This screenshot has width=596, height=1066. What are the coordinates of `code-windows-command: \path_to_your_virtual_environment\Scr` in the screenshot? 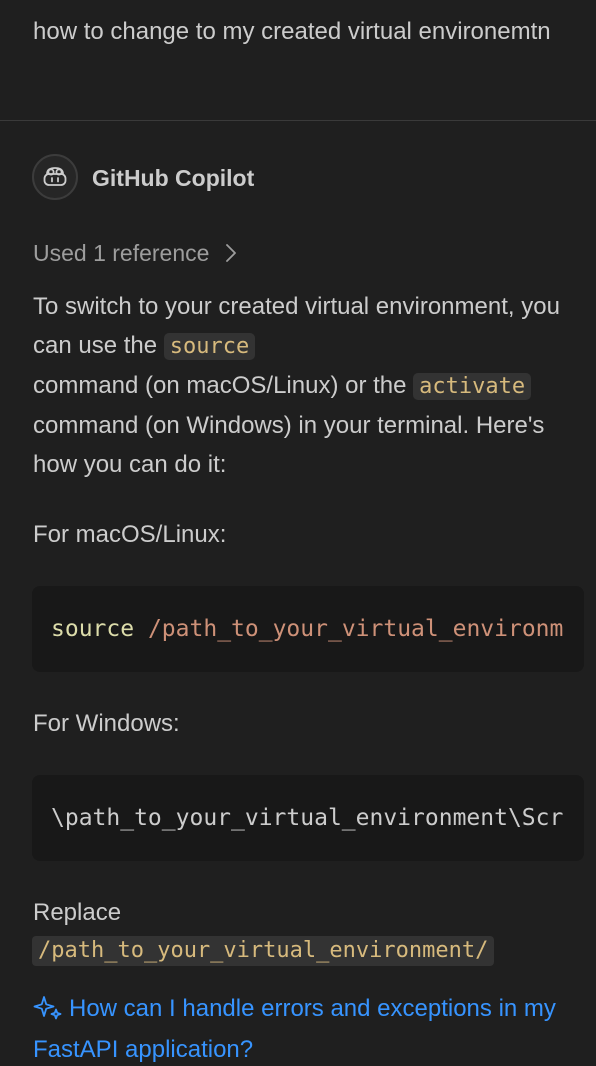 It's located at (307, 818).